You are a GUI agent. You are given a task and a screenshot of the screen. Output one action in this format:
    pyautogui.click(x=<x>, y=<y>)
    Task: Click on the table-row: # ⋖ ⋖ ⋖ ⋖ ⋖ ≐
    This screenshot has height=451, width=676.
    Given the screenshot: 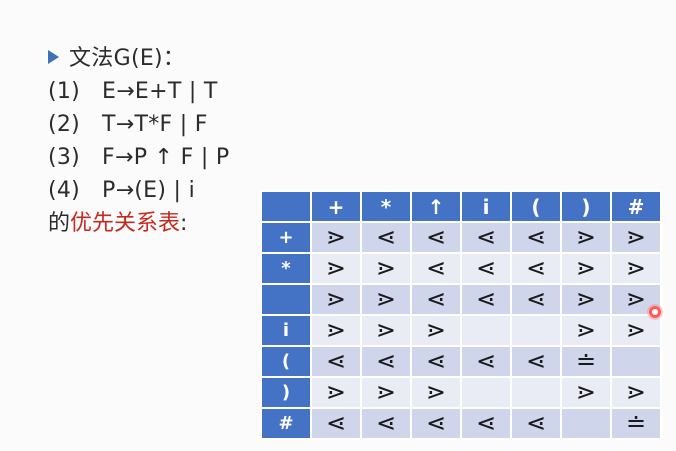 What is the action you would take?
    pyautogui.click(x=461, y=423)
    